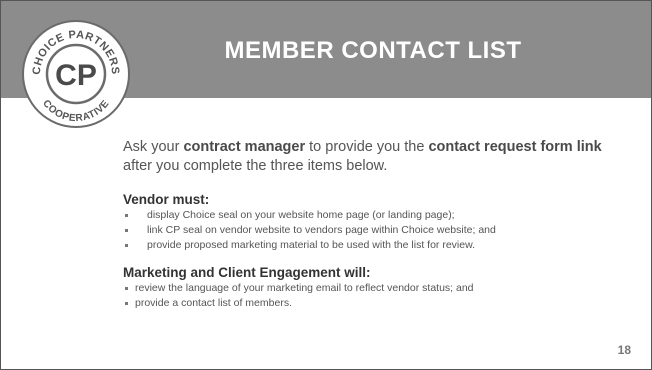 The height and width of the screenshot is (370, 652). Describe the element at coordinates (515, 147) in the screenshot. I see `intro-bold-2: contact request form link` at that location.